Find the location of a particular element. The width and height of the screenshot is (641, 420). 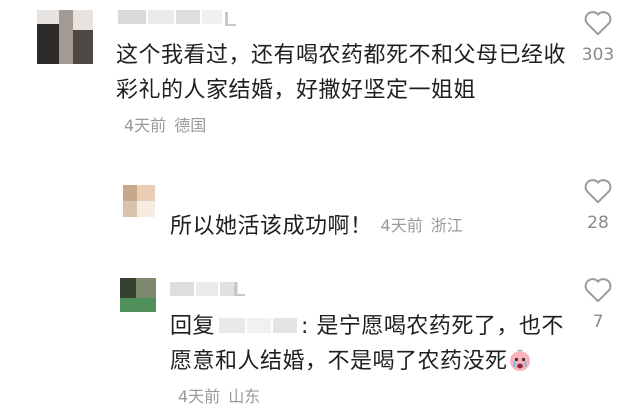

like-count: 7 is located at coordinates (598, 322).